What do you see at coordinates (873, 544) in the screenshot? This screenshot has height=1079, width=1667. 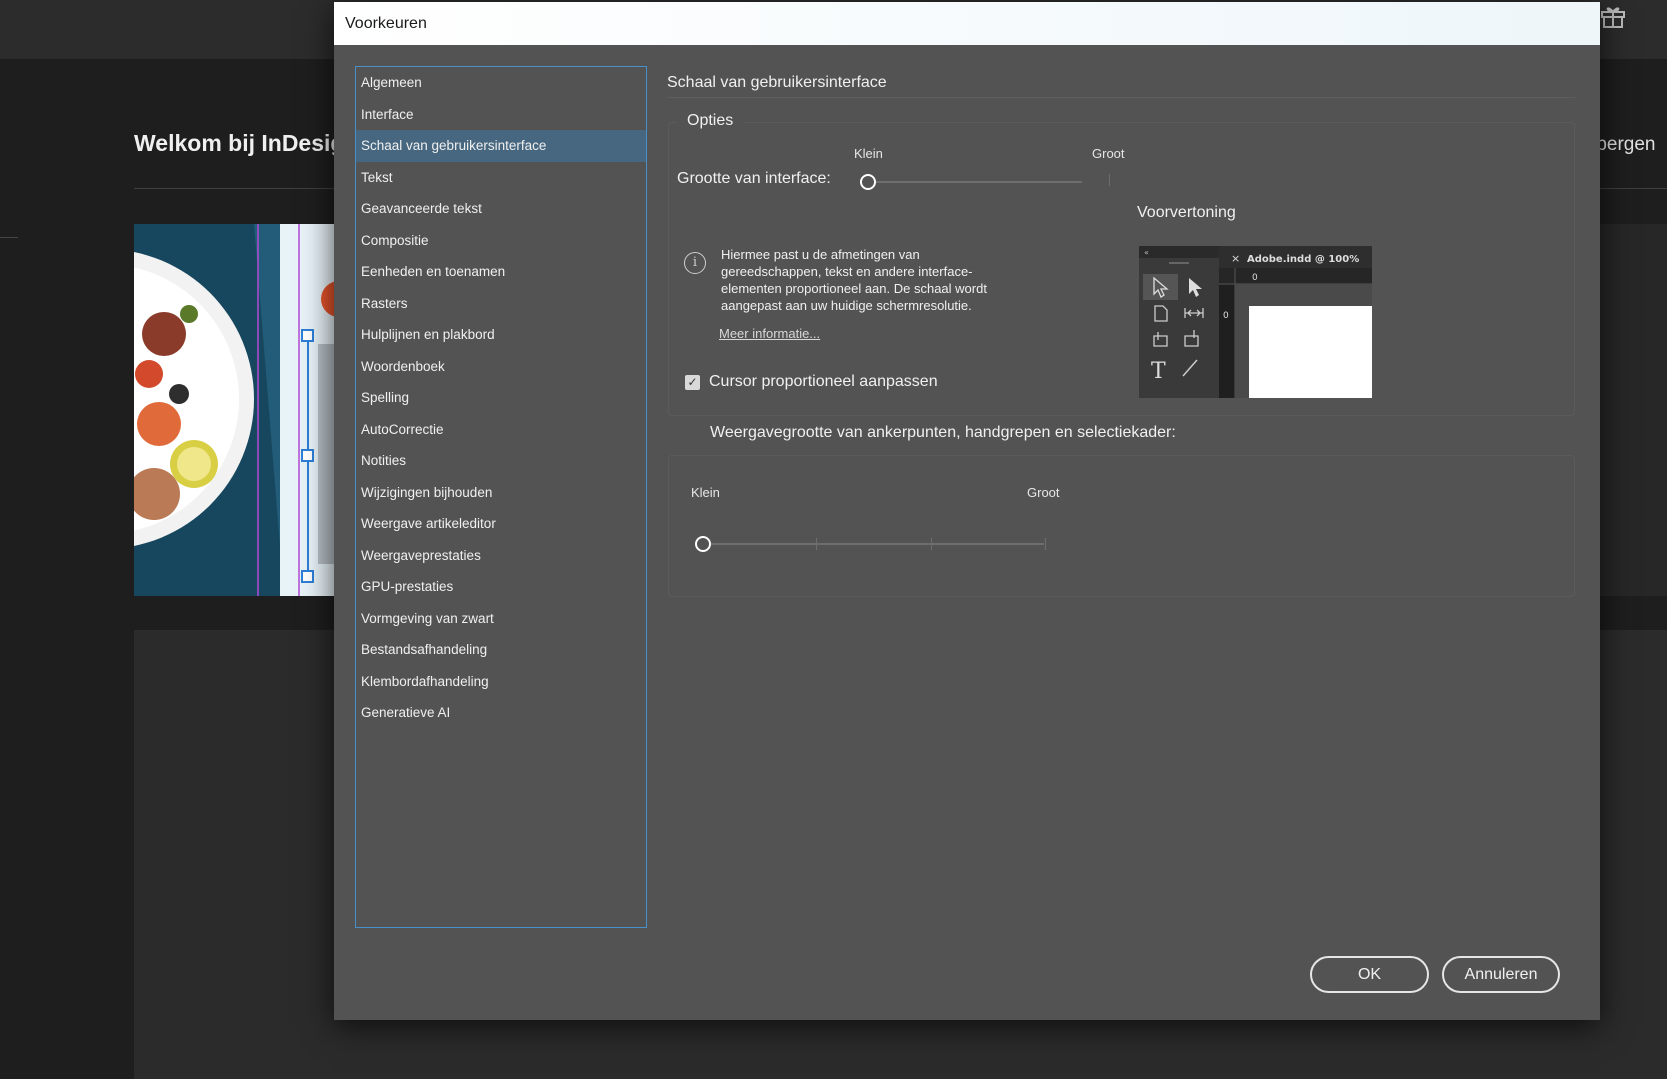 I see `anchor-size-slider-track` at bounding box center [873, 544].